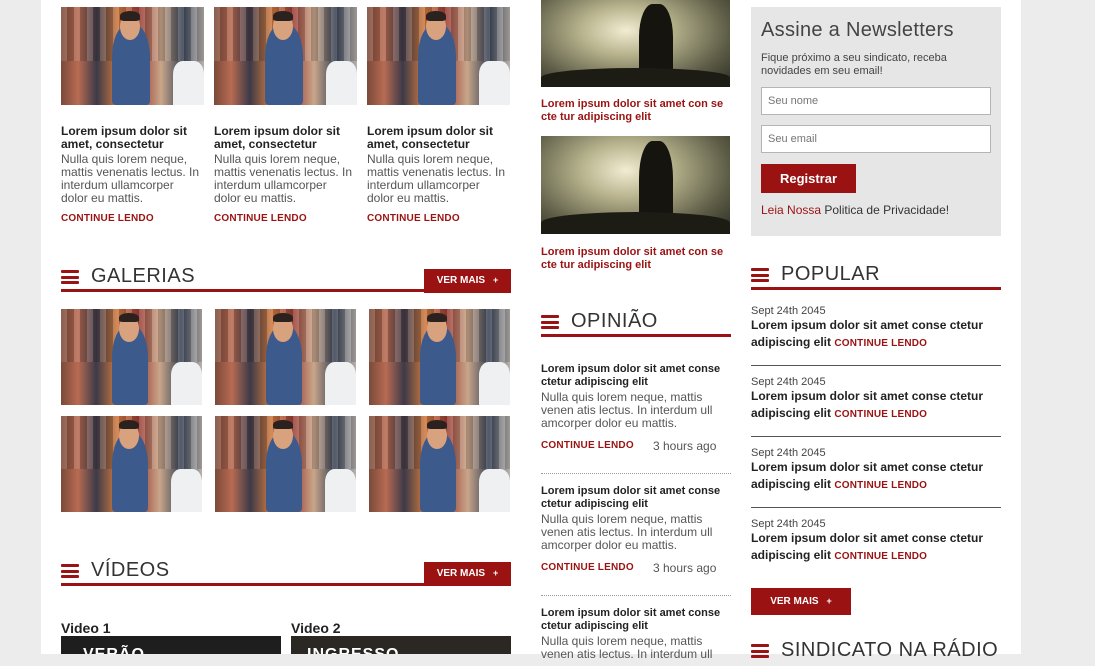  What do you see at coordinates (791, 210) in the screenshot?
I see `privacy-link: Leia Nossa` at bounding box center [791, 210].